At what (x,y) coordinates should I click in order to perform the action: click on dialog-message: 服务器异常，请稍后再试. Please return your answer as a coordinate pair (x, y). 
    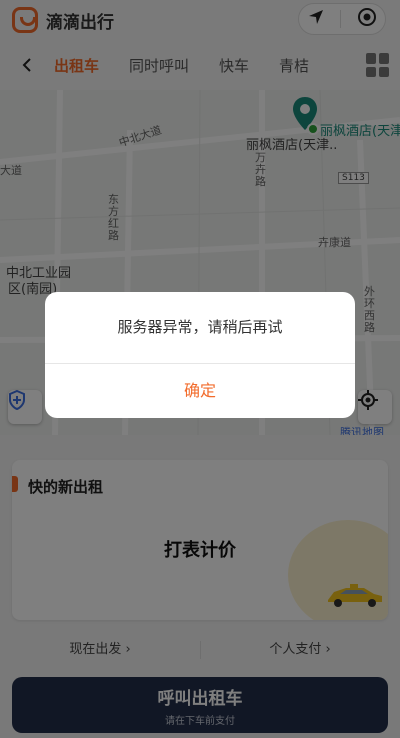
    Looking at the image, I should click on (200, 327).